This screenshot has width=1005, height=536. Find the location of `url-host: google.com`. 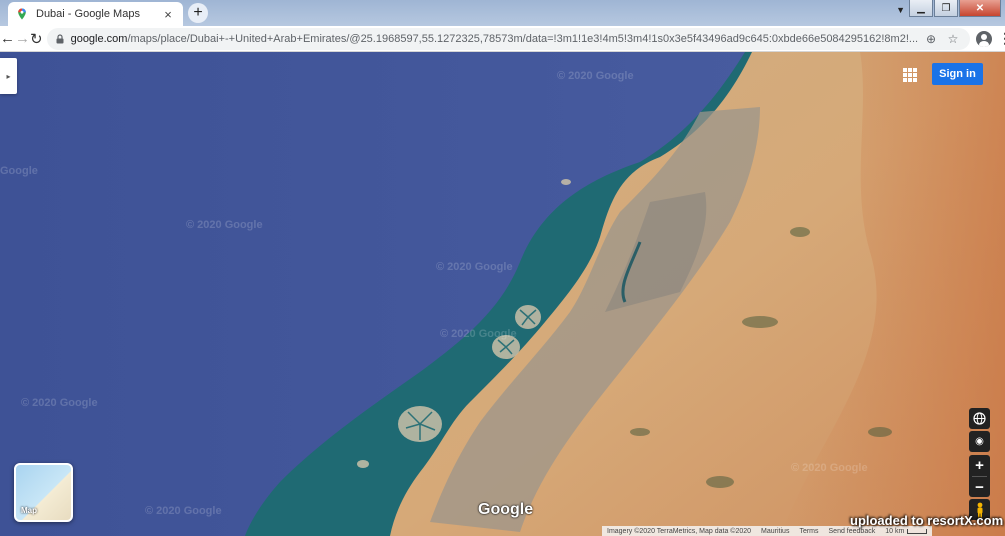

url-host: google.com is located at coordinates (99, 38).